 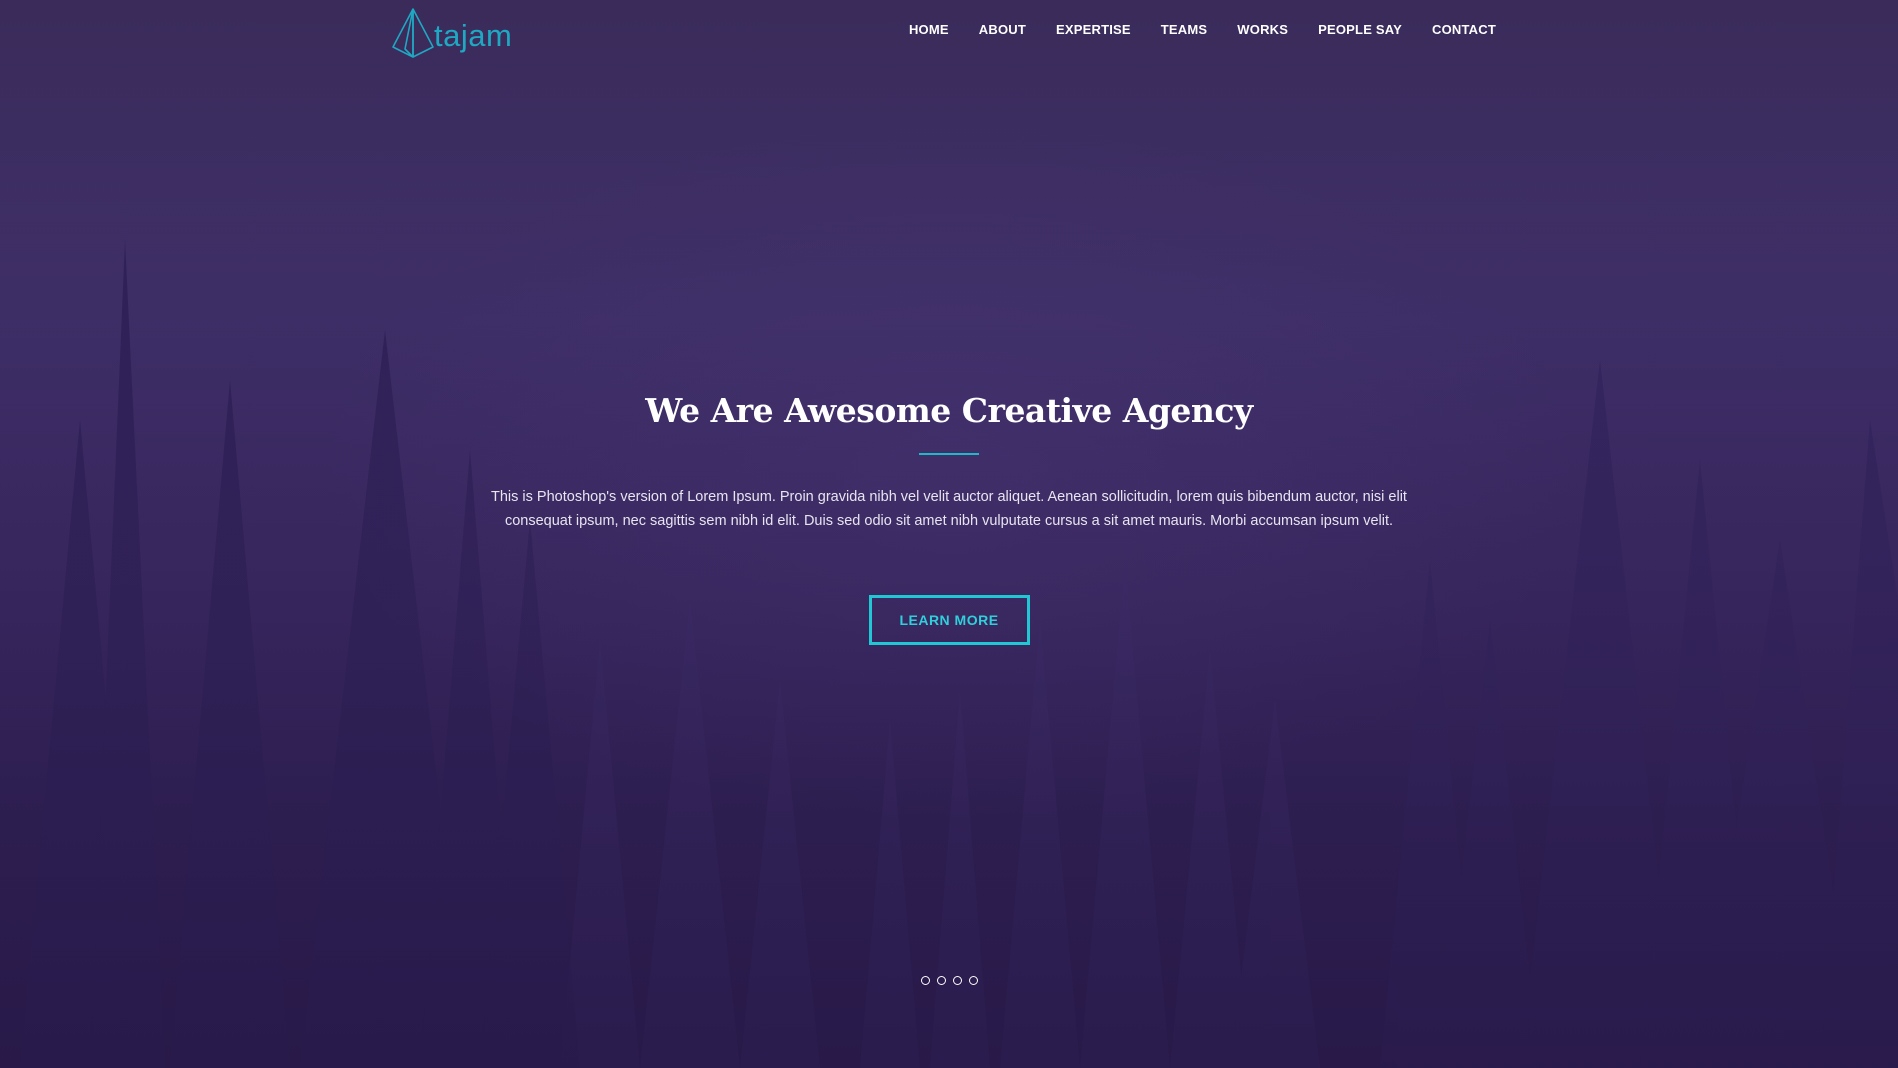 What do you see at coordinates (949, 410) in the screenshot?
I see `hero-title: We Are Awesome Creative Agency` at bounding box center [949, 410].